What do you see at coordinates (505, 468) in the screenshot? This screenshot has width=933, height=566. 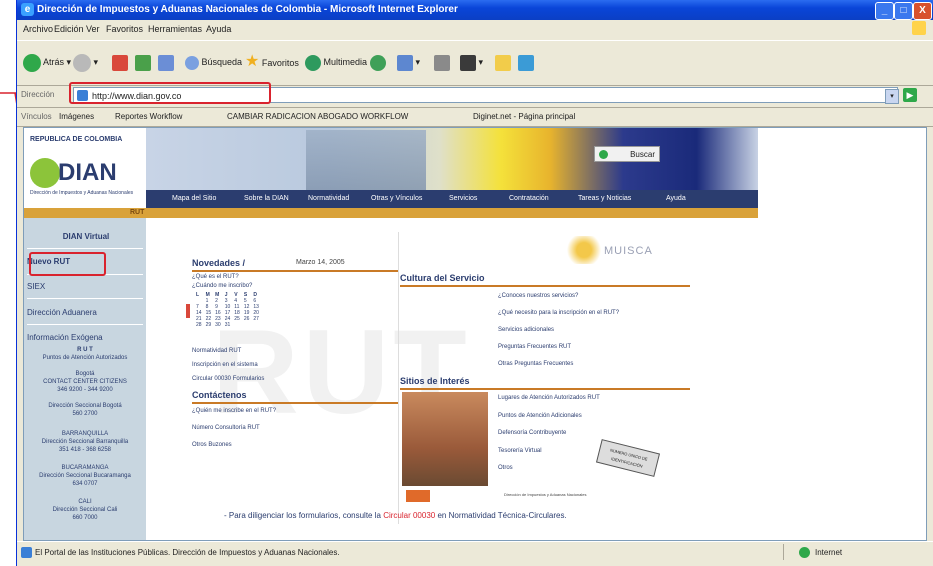 I see `link-otros: Otros` at bounding box center [505, 468].